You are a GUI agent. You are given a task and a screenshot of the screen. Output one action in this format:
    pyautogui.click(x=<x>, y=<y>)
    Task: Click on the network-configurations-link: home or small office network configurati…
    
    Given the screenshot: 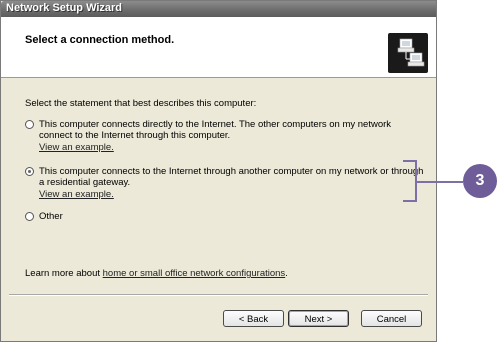 What is the action you would take?
    pyautogui.click(x=194, y=273)
    